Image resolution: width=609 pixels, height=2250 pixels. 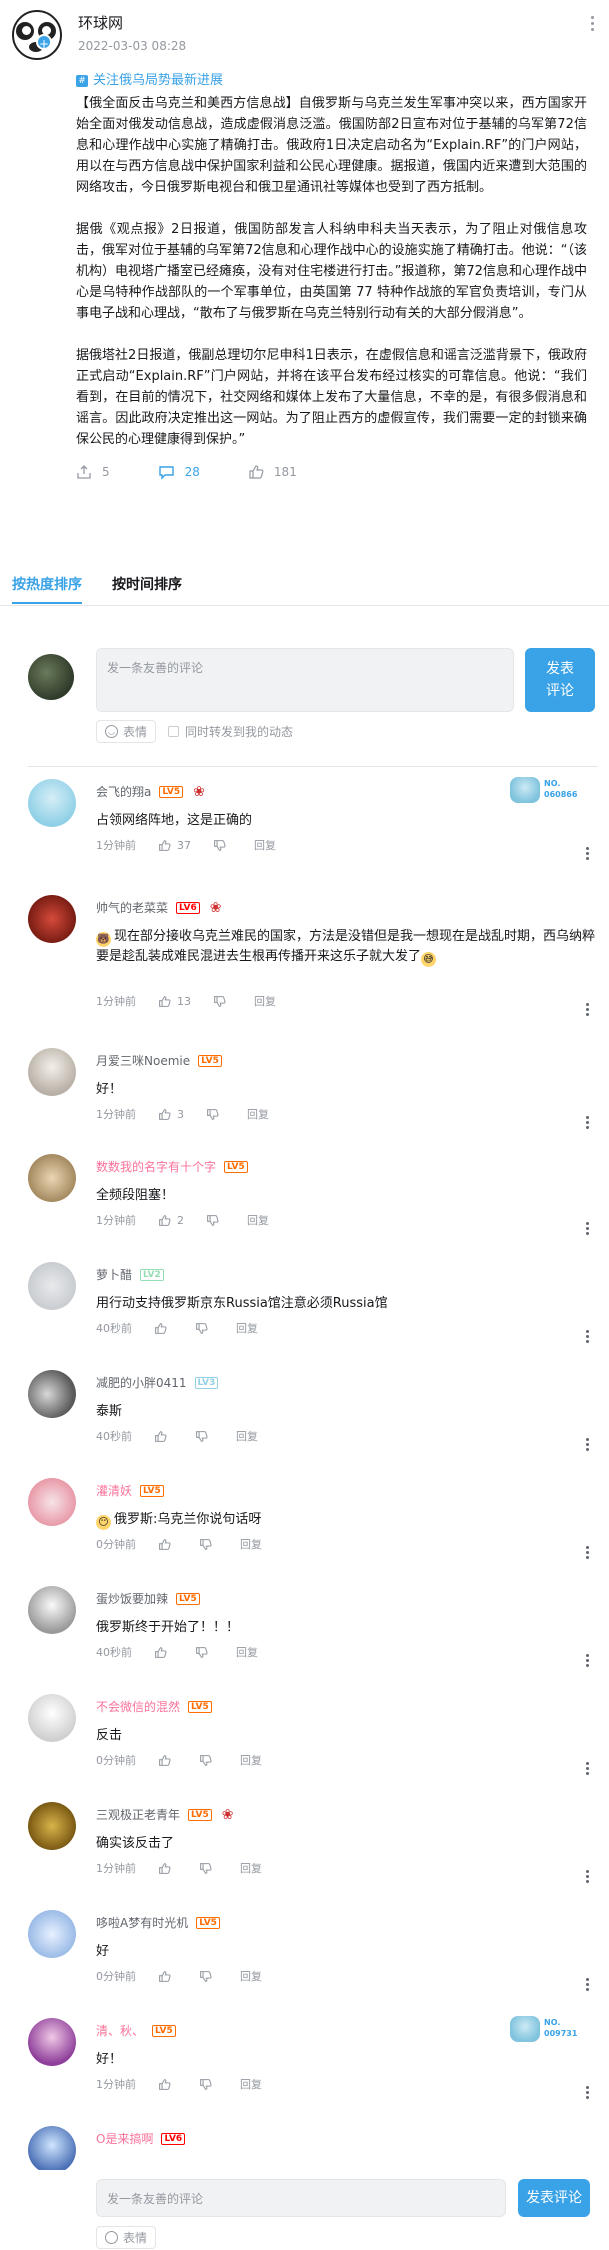 What do you see at coordinates (147, 589) in the screenshot?
I see `tab-time: 按时间排序` at bounding box center [147, 589].